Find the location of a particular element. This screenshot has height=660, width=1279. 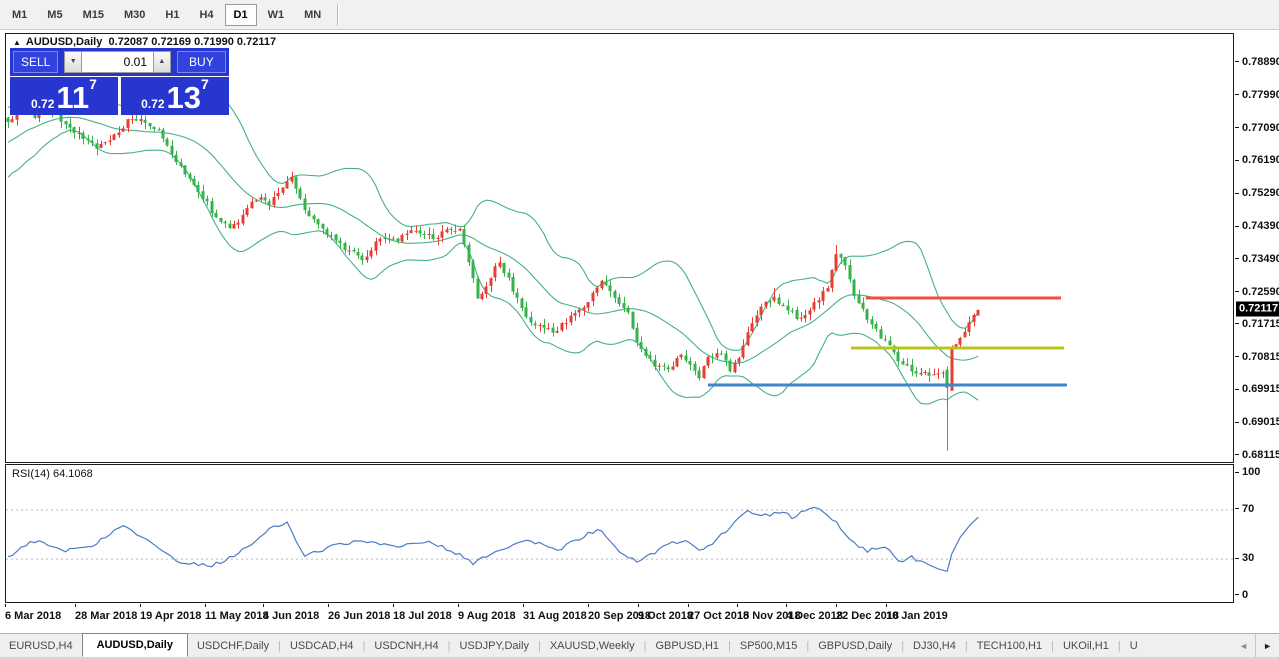

timeframe-button-w1: W1 is located at coordinates (276, 15).